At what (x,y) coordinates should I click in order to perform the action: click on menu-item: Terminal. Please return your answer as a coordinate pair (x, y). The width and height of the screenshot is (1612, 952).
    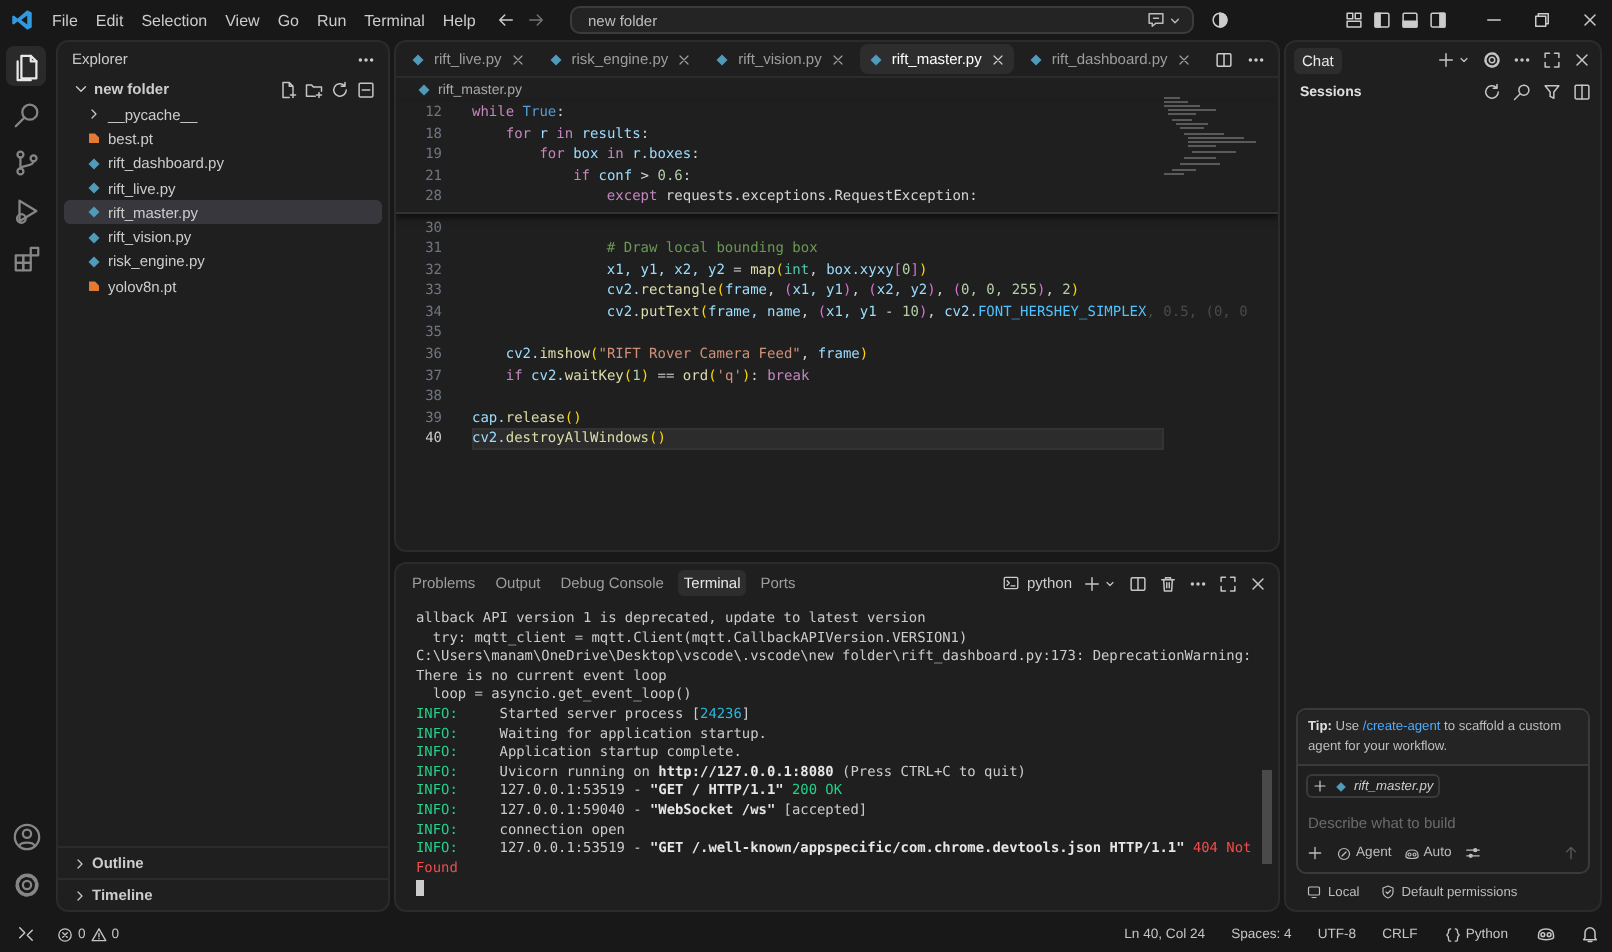
    Looking at the image, I should click on (394, 20).